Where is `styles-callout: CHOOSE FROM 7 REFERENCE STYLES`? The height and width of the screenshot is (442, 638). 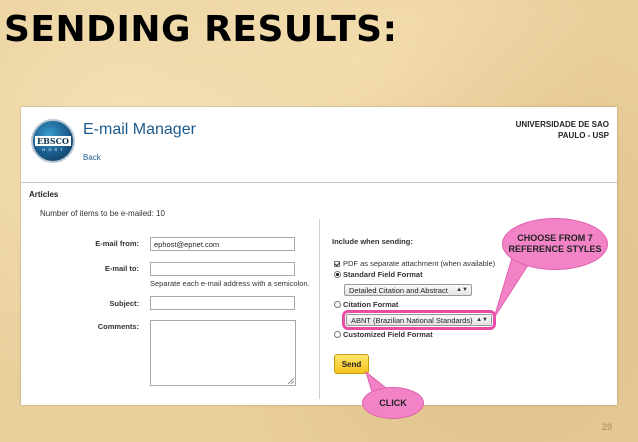 styles-callout: CHOOSE FROM 7 REFERENCE STYLES is located at coordinates (555, 244).